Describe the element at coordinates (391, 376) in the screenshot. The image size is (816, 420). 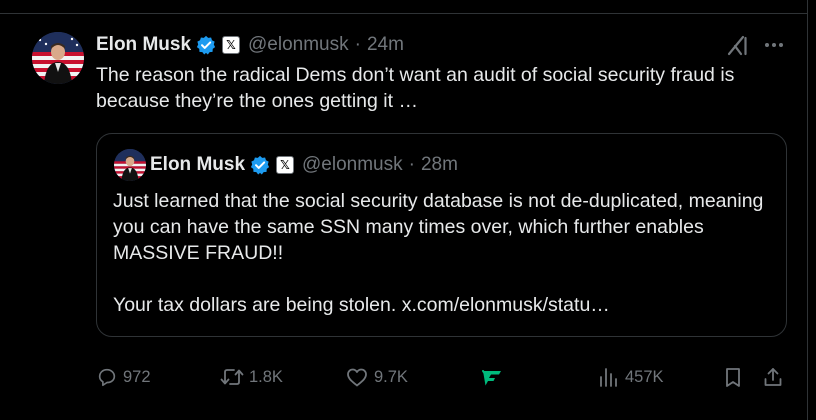
I see `like-count: 9.7K` at that location.